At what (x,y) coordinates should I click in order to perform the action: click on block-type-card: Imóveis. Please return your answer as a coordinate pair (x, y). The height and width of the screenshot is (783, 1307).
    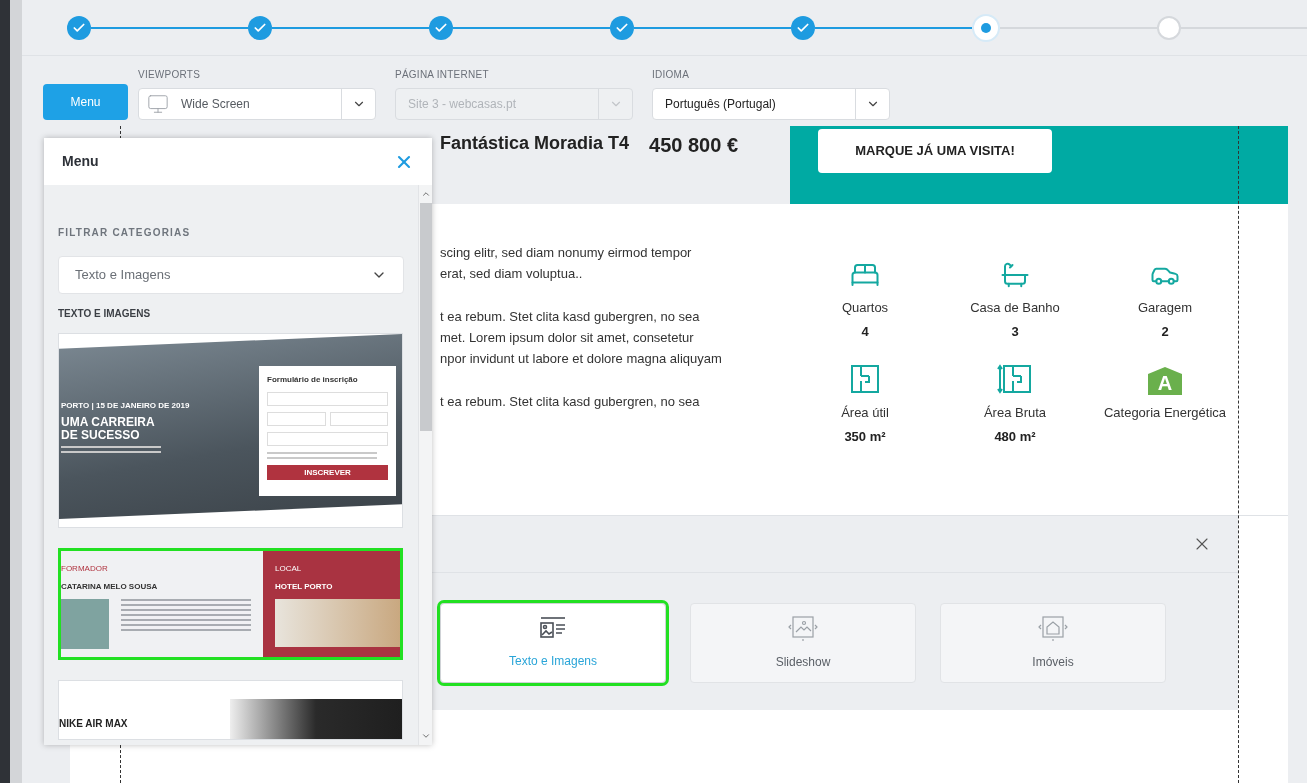
    Looking at the image, I should click on (1053, 643).